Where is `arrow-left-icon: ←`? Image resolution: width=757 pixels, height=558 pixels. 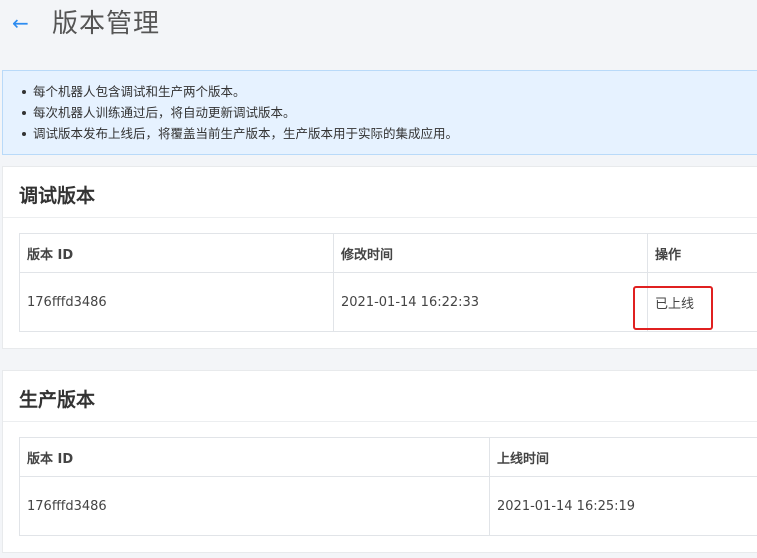 arrow-left-icon: ← is located at coordinates (20, 23).